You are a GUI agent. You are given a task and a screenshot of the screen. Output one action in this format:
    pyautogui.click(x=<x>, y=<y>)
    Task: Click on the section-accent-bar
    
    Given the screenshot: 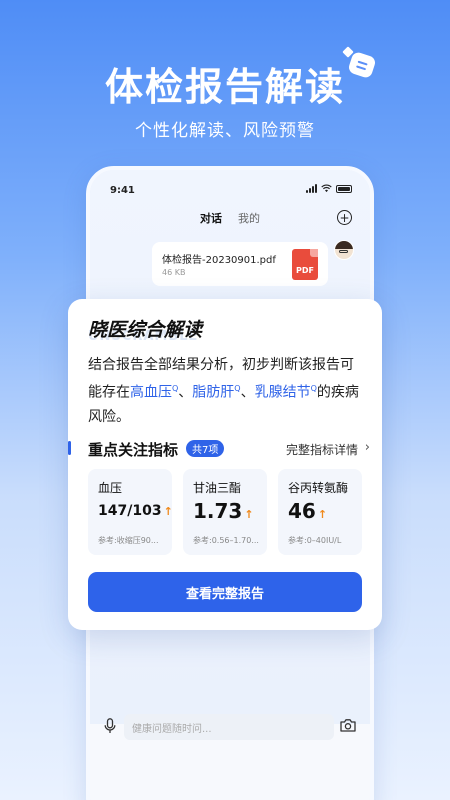 What is the action you would take?
    pyautogui.click(x=69, y=448)
    